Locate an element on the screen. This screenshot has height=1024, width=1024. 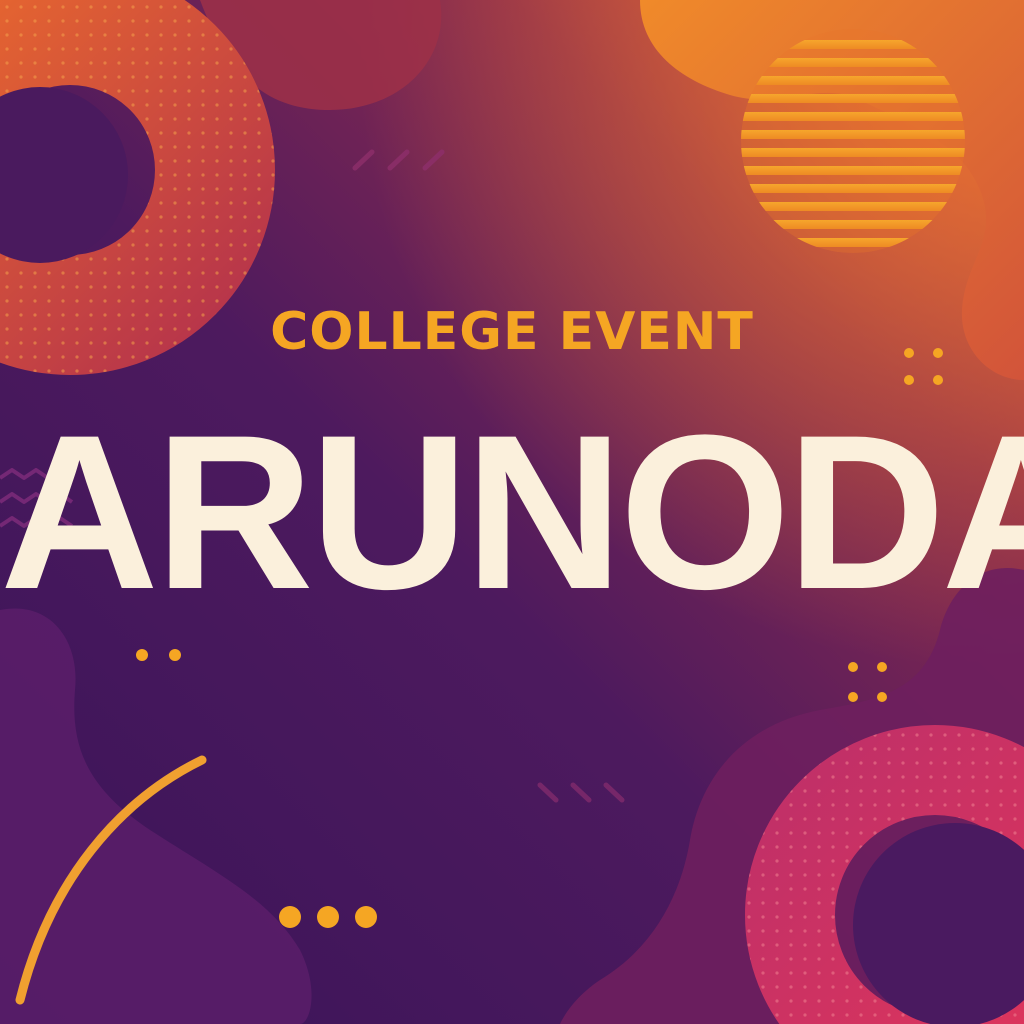
event-subtitle: COLLEGE EVENT is located at coordinates (512, 332).